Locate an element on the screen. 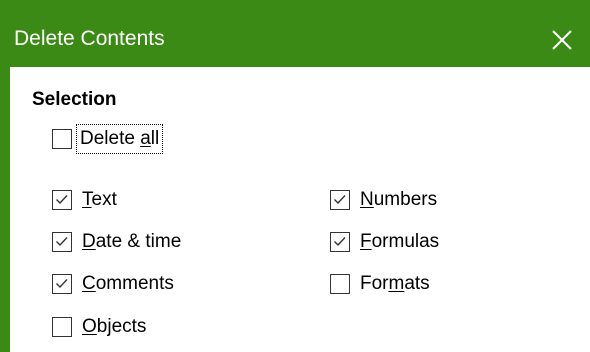 Image resolution: width=590 pixels, height=352 pixels. formats-label: Formats is located at coordinates (395, 283).